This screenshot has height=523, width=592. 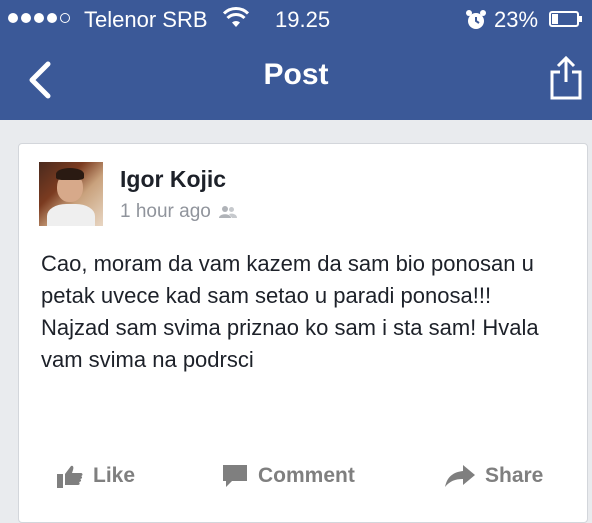 I want to click on friends-icon, so click(x=227, y=212).